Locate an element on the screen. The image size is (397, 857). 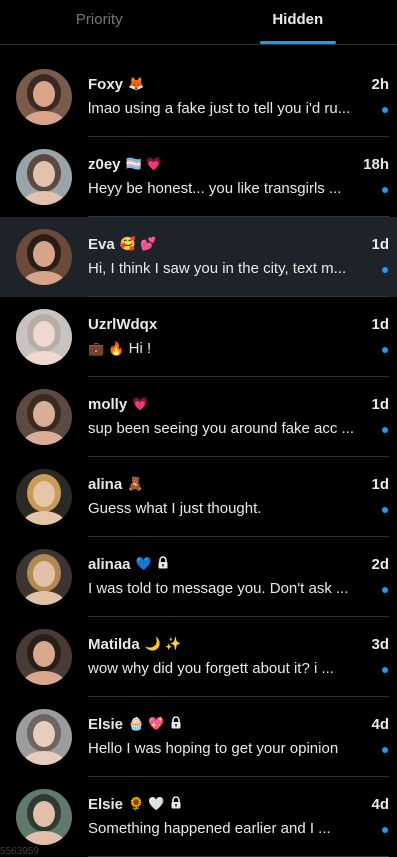
name-emoji-badges: 💗 is located at coordinates (140, 404).